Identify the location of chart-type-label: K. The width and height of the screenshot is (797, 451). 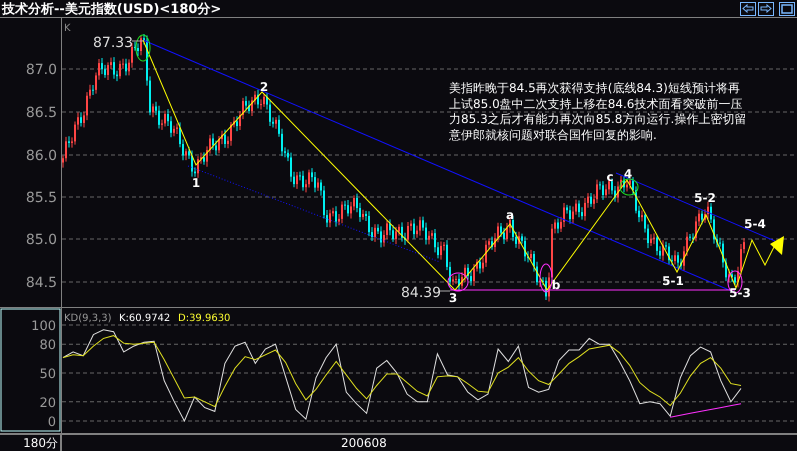
(67, 28).